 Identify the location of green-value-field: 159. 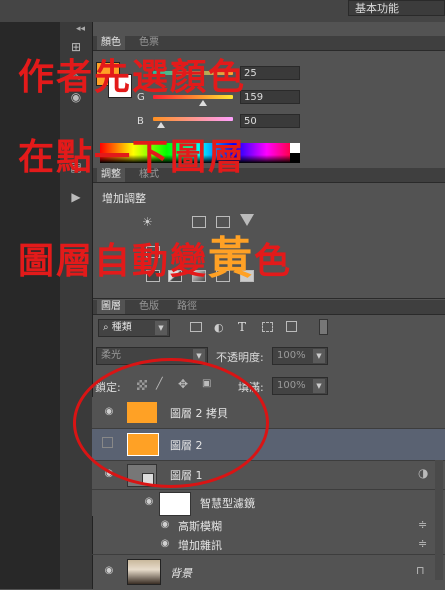
(270, 97).